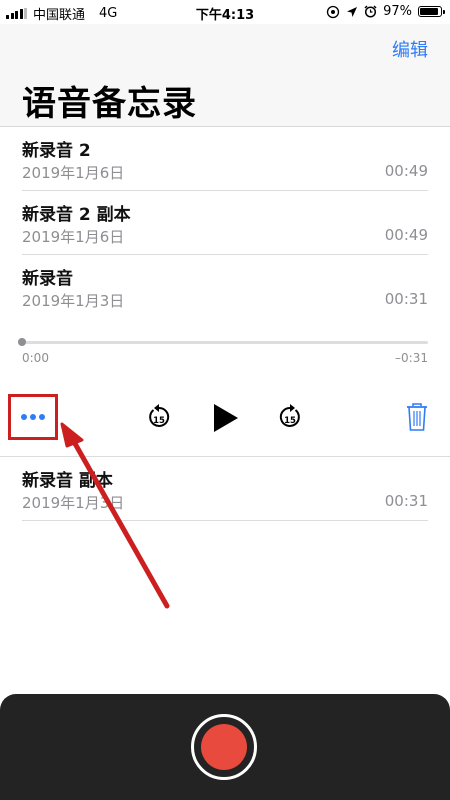 Image resolution: width=450 pixels, height=800 pixels. Describe the element at coordinates (397, 11) in the screenshot. I see `battery-percent: 97%` at that location.